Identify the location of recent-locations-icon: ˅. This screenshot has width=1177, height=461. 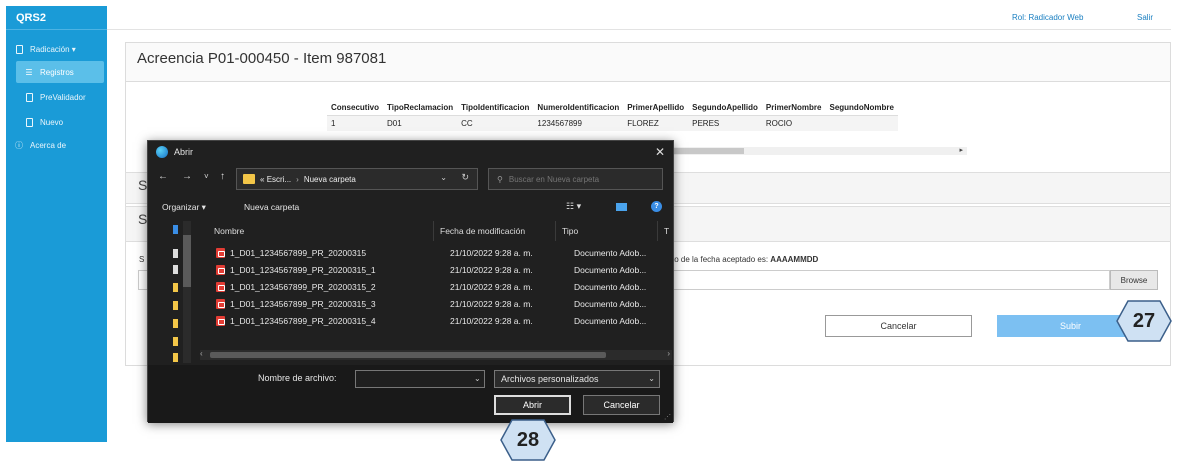
(206, 176).